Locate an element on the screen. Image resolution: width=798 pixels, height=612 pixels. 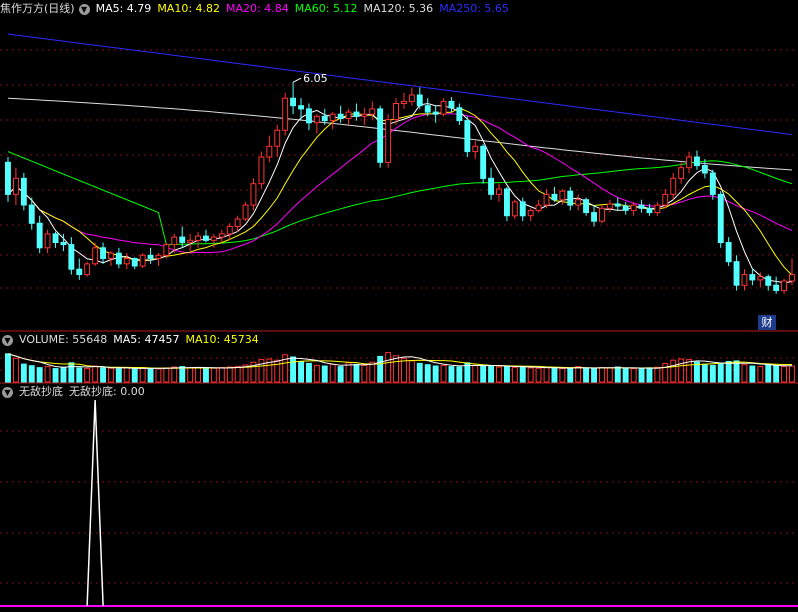
volume-ma5: MA5: 47457 is located at coordinates (146, 339).